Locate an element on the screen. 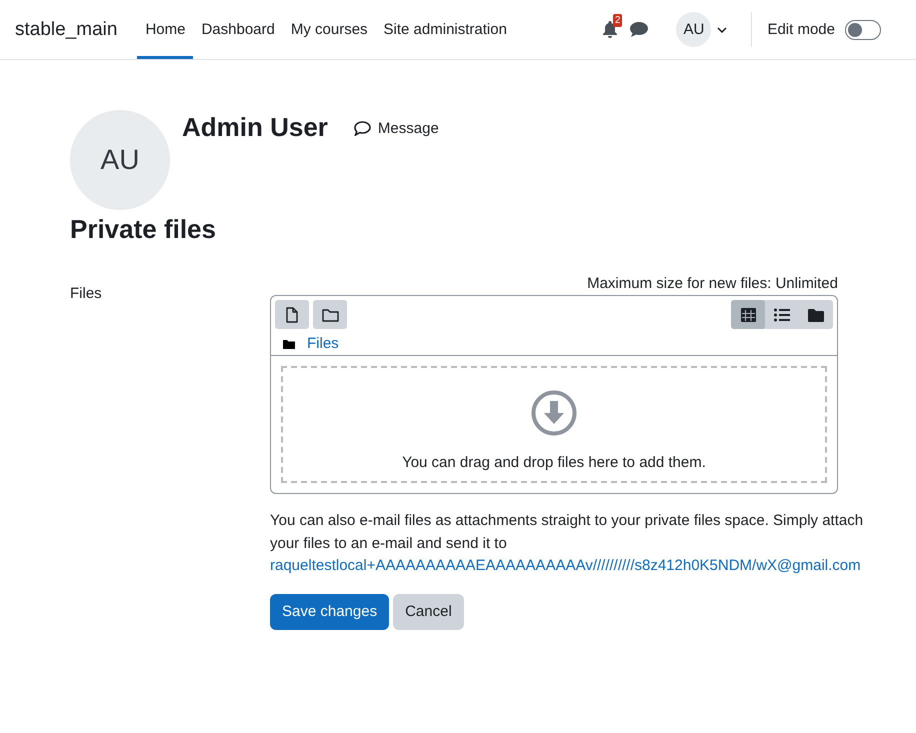  view-button is located at coordinates (748, 314).